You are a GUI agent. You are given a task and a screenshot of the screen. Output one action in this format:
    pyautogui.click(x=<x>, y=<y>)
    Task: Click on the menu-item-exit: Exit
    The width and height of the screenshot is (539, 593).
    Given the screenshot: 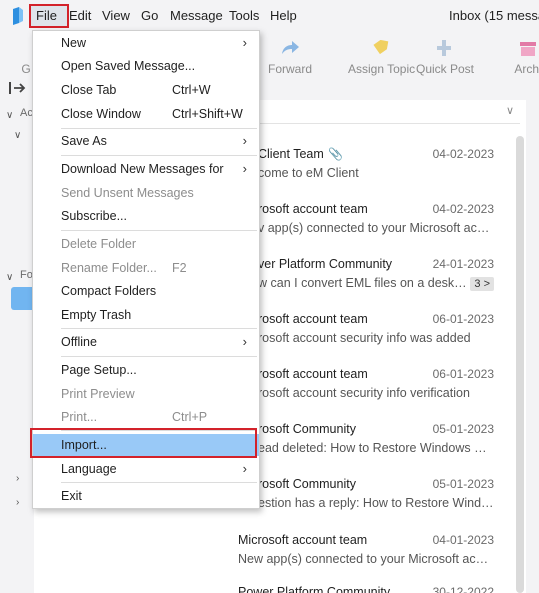 What is the action you would take?
    pyautogui.click(x=146, y=496)
    